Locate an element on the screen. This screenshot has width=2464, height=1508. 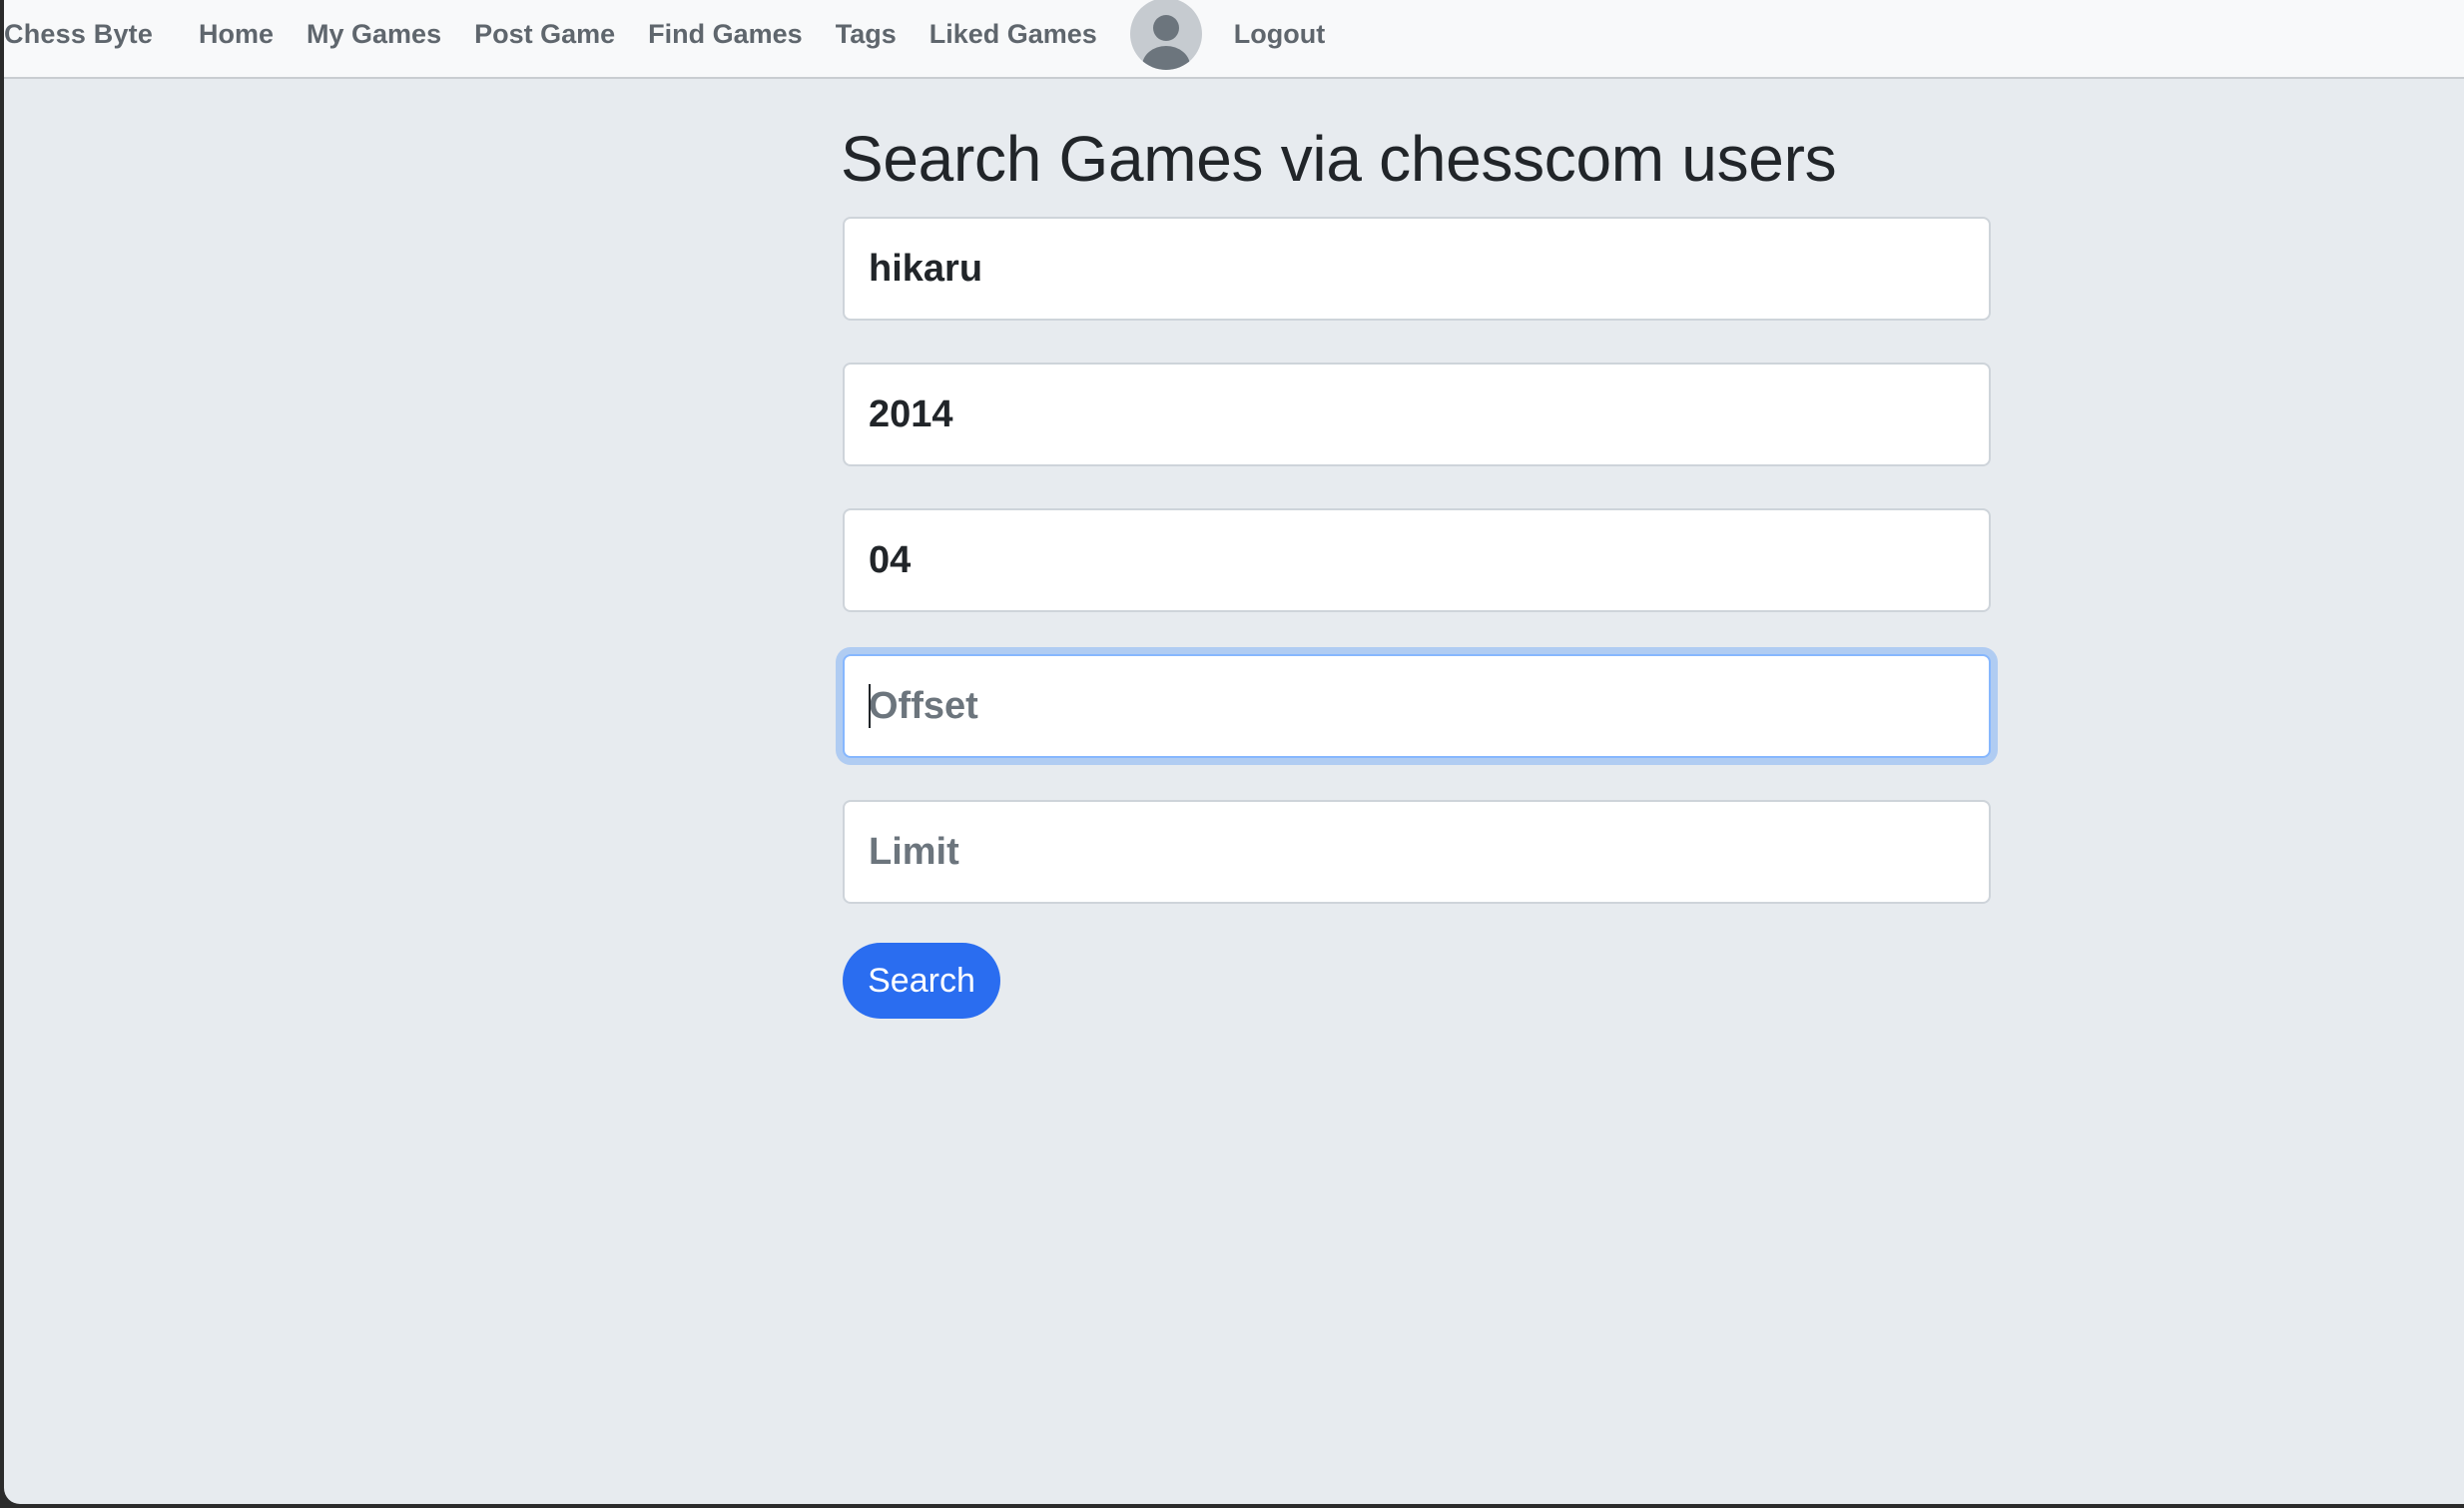
month-input is located at coordinates (1417, 560).